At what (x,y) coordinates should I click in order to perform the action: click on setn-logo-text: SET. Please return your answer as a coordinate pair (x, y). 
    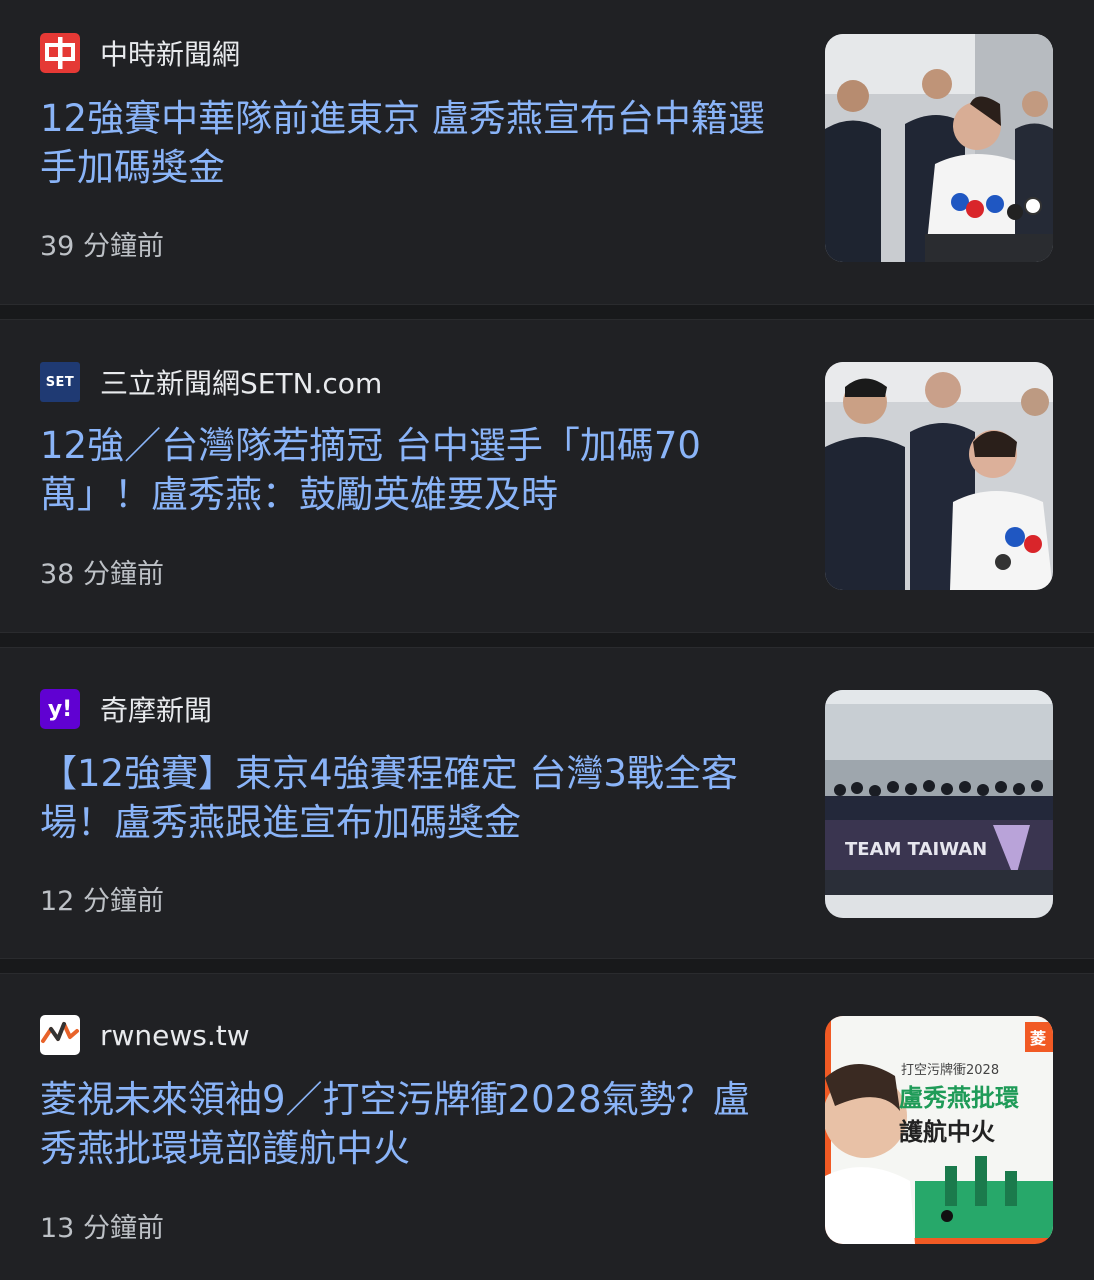
    Looking at the image, I should click on (60, 382).